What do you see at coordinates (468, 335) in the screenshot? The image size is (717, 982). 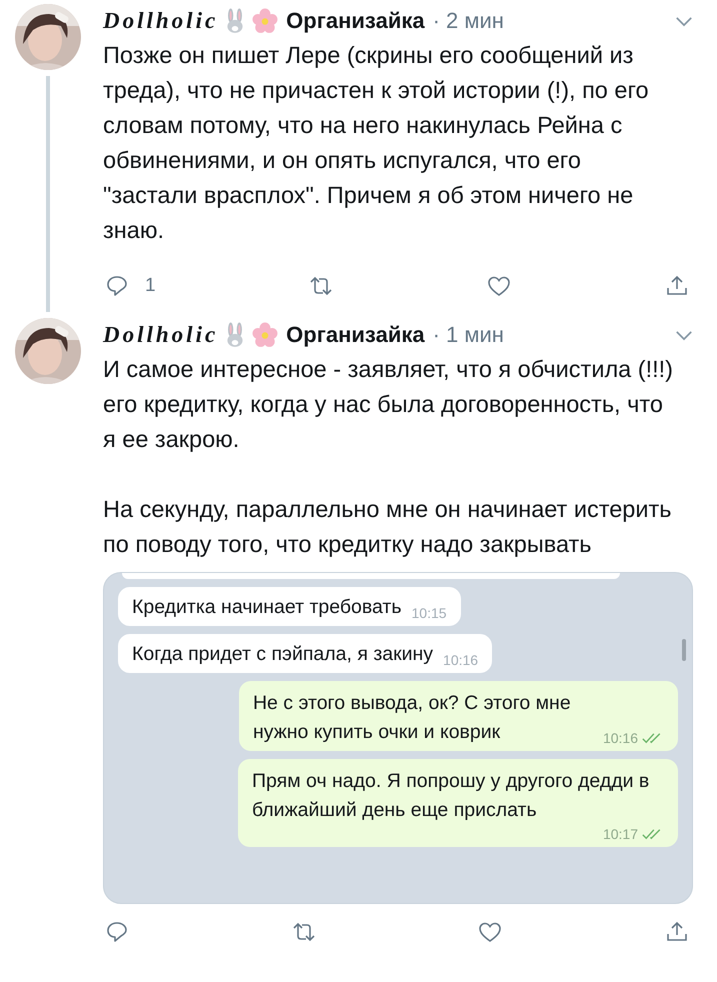 I see `timestamp: · 1 мин` at bounding box center [468, 335].